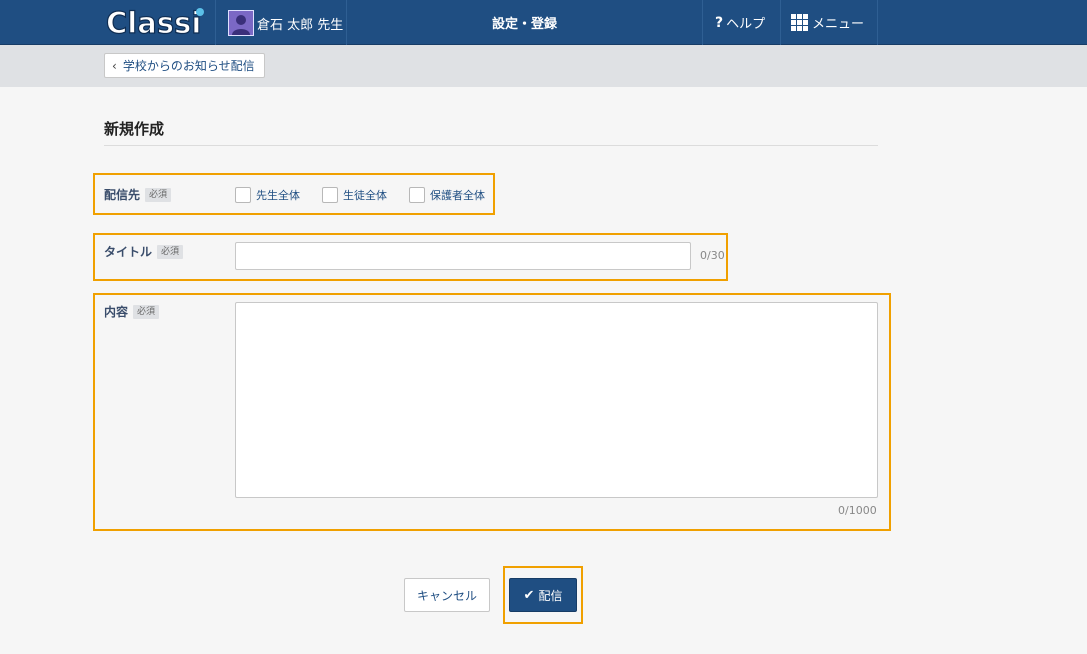 The height and width of the screenshot is (654, 1087). I want to click on sub-navigation-bar: ‹ 学校からのお知らせ配信, so click(543, 66).